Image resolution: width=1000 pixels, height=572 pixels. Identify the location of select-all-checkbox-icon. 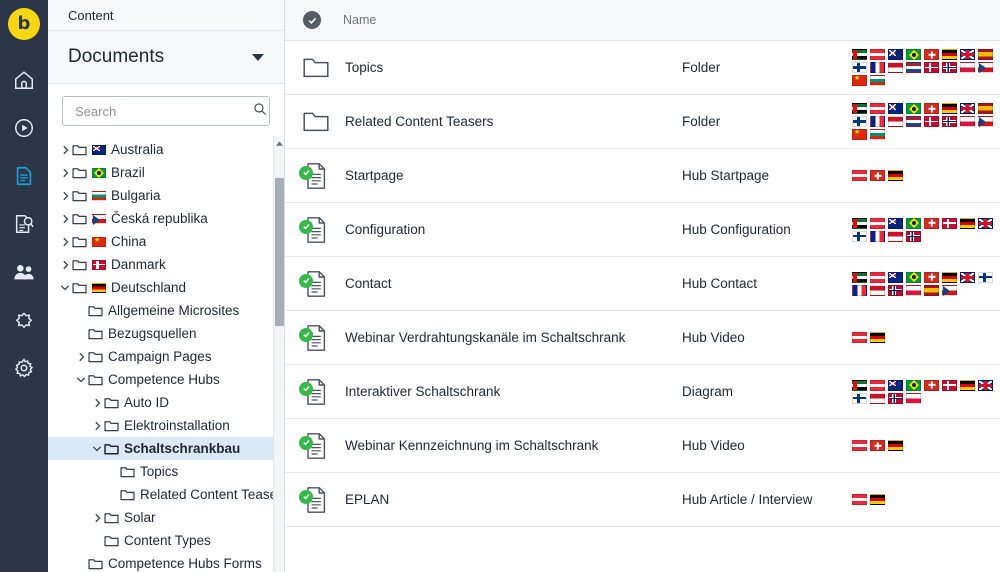
(312, 20).